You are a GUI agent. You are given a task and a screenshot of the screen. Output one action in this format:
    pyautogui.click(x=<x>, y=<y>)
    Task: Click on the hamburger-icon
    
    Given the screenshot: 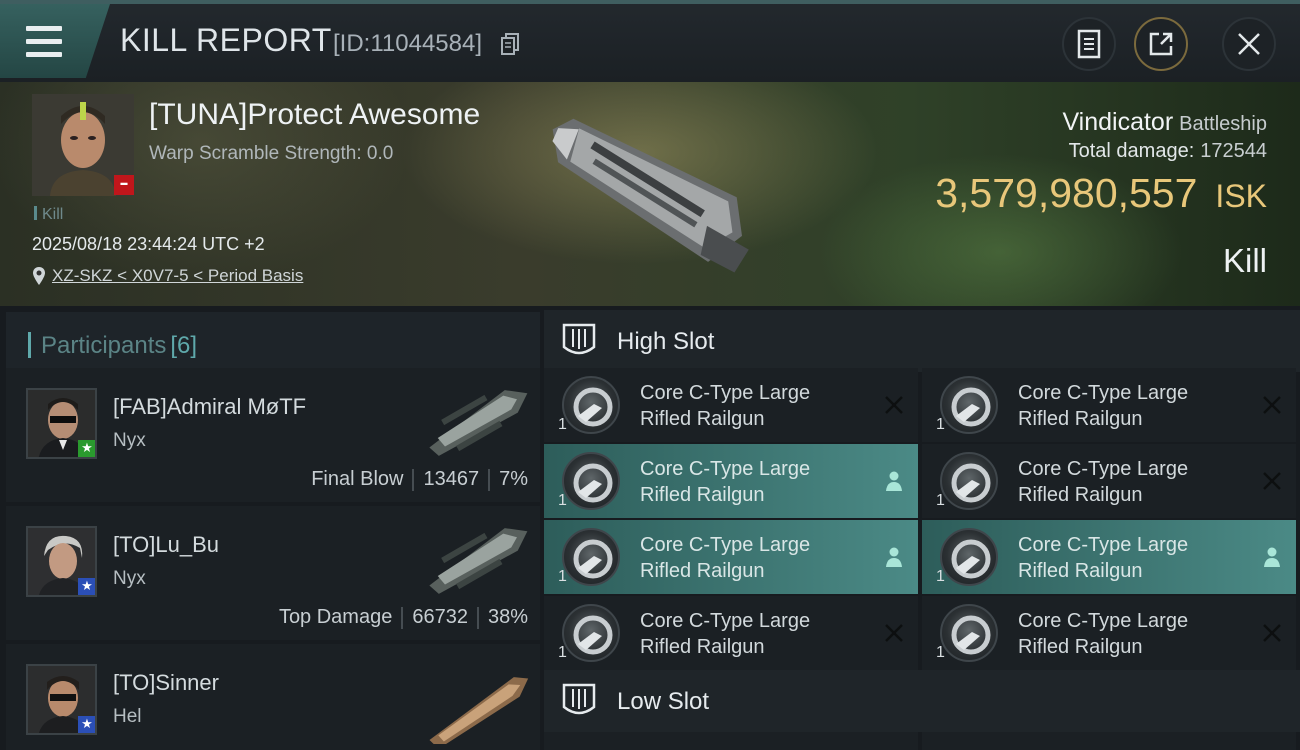 What is the action you would take?
    pyautogui.click(x=44, y=41)
    